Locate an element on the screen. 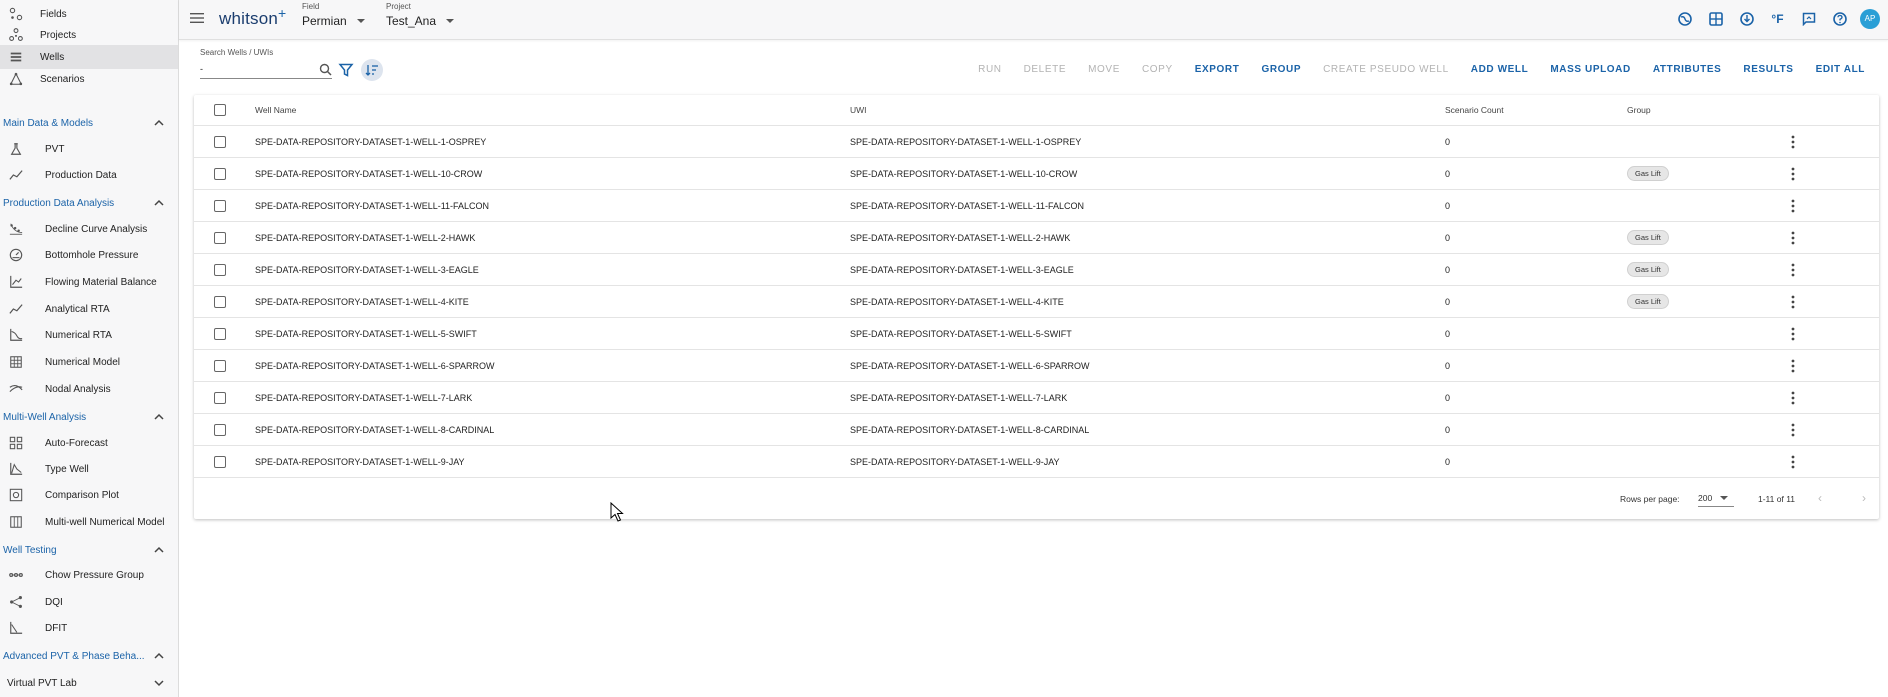 The image size is (1888, 697). avatar: AP is located at coordinates (1870, 18).